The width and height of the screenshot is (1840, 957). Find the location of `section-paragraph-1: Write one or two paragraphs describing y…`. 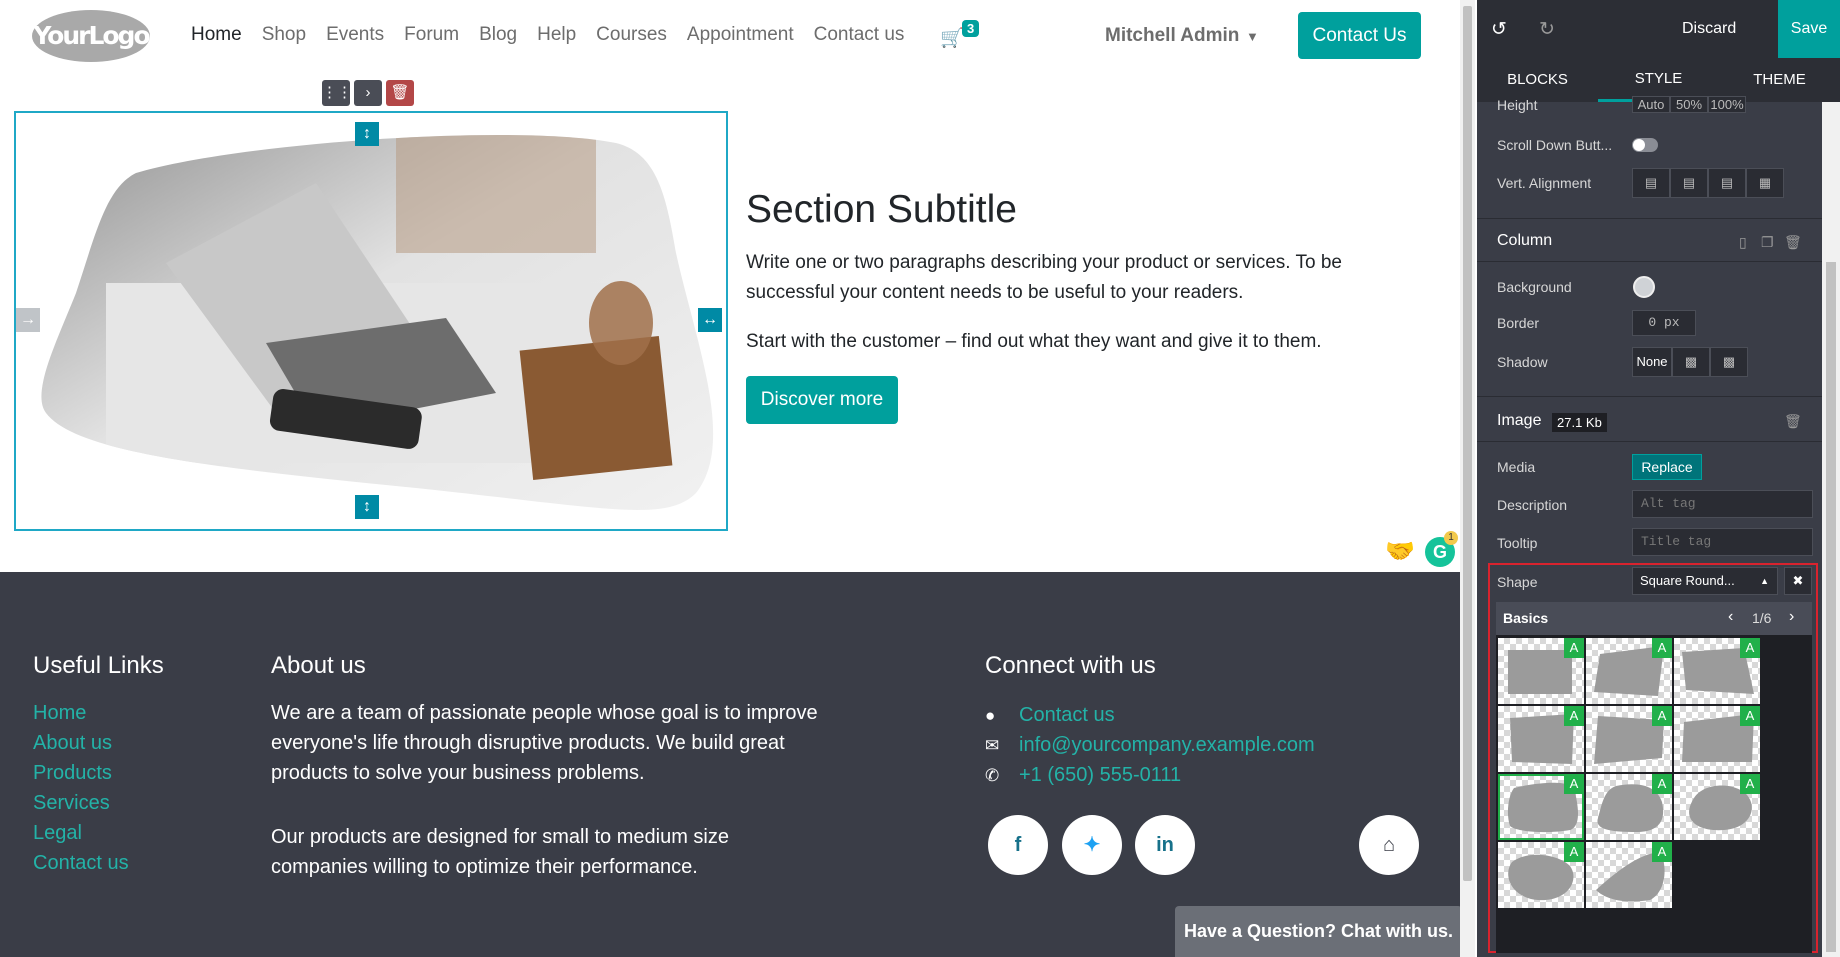

section-paragraph-1: Write one or two paragraphs describing y… is located at coordinates (1044, 277).